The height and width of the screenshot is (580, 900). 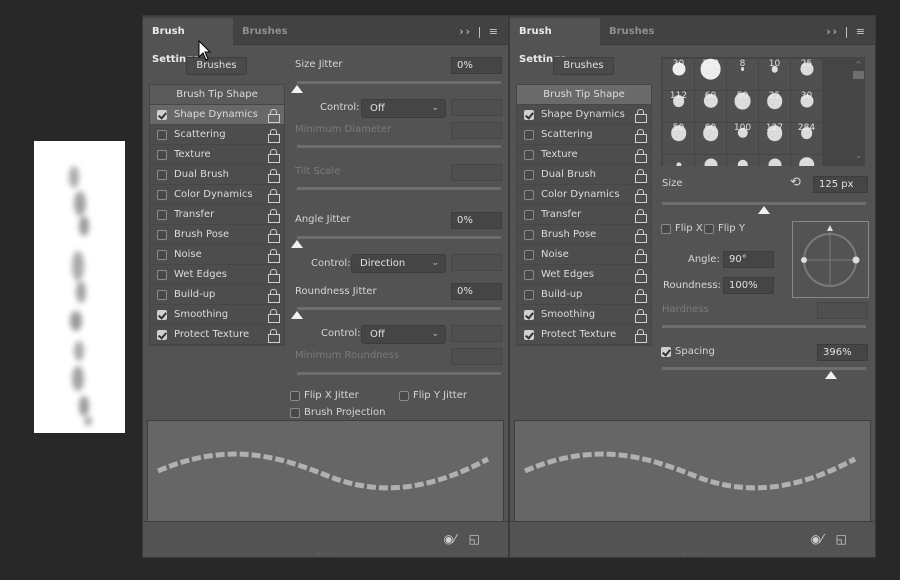 I want to click on list-item-scattering: Scattering, so click(x=584, y=135).